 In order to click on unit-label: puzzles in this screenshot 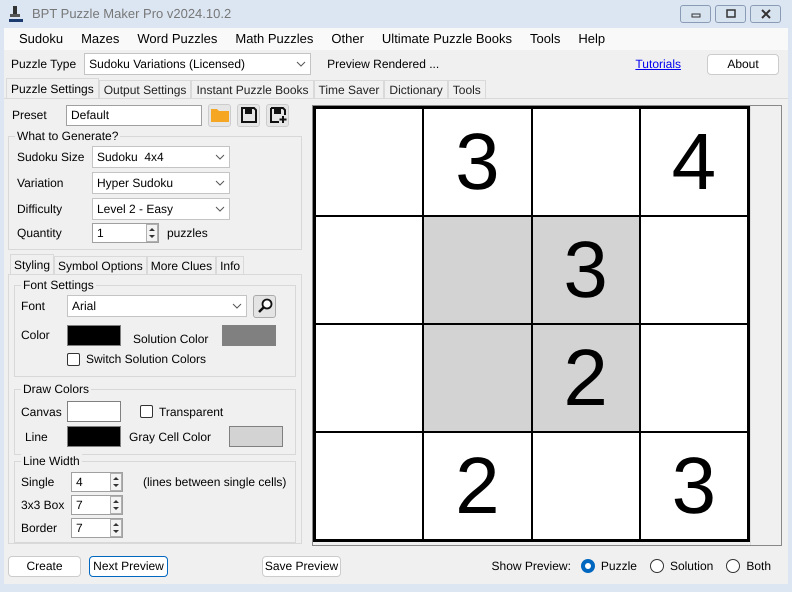, I will do `click(187, 233)`.